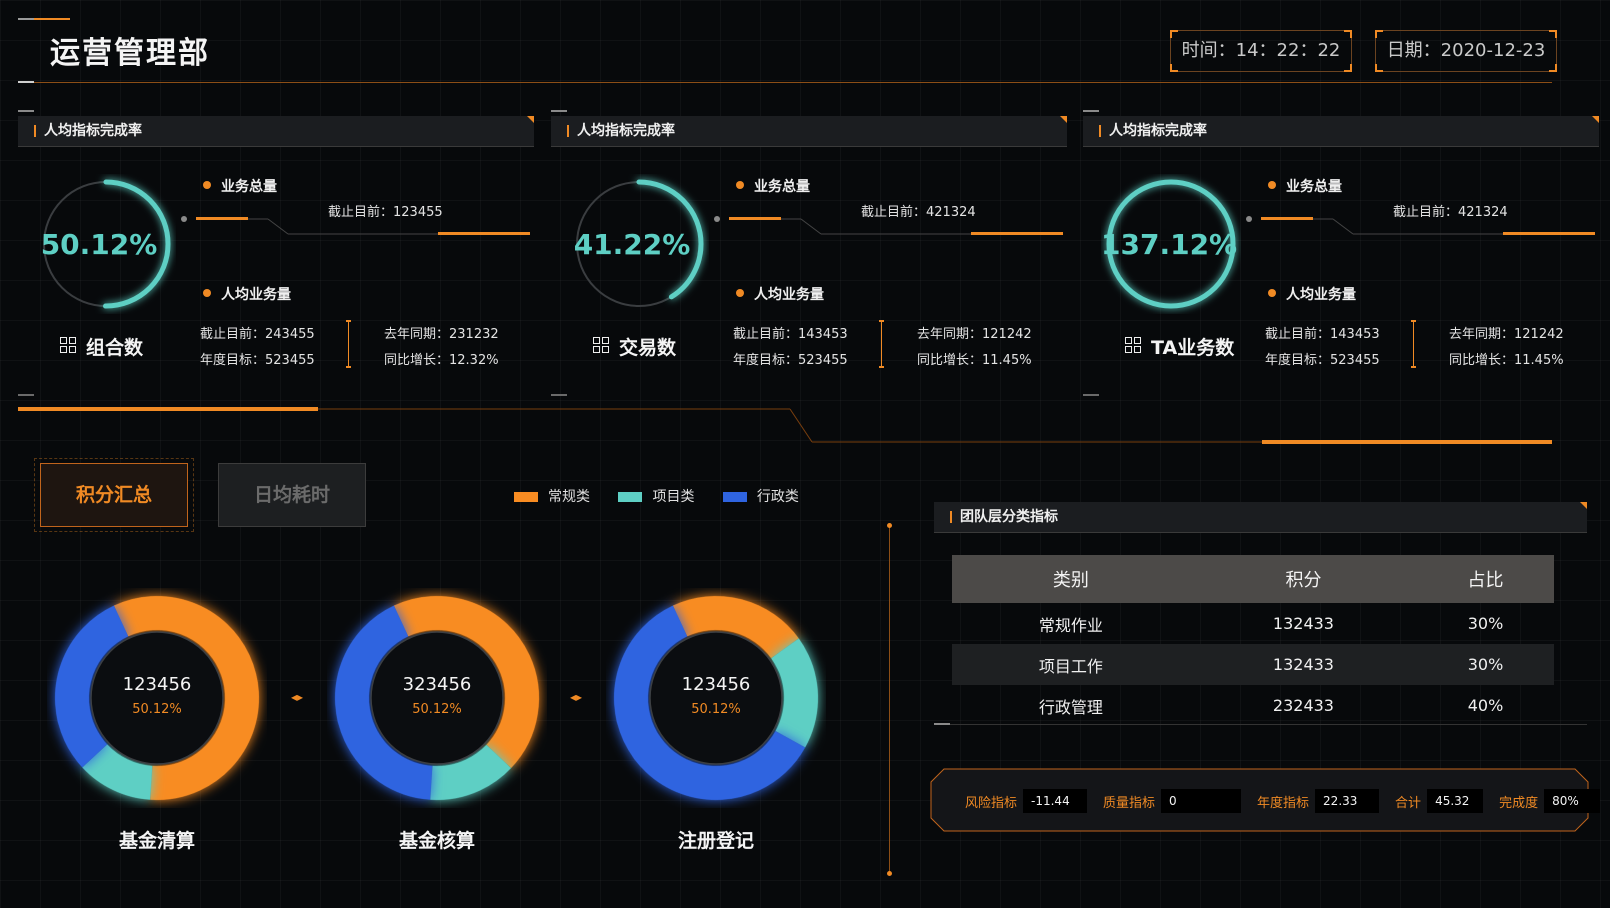  I want to click on column-header: 占比, so click(1485, 579).